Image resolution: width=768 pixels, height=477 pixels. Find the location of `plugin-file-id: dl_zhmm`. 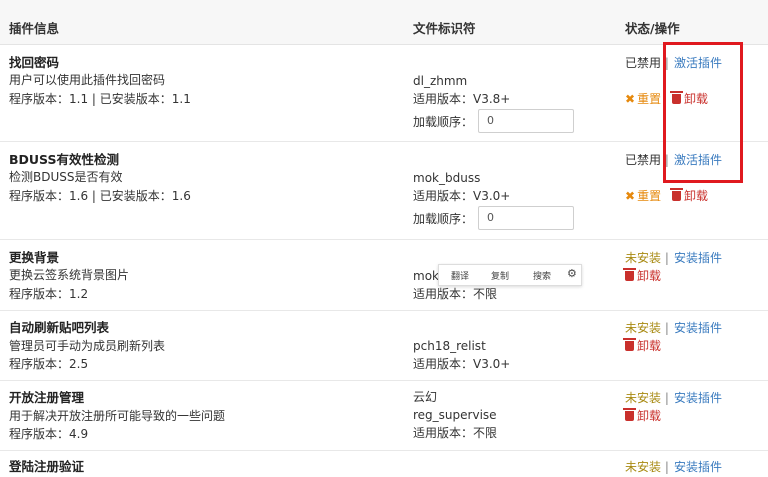

plugin-file-id: dl_zhmm is located at coordinates (440, 81).